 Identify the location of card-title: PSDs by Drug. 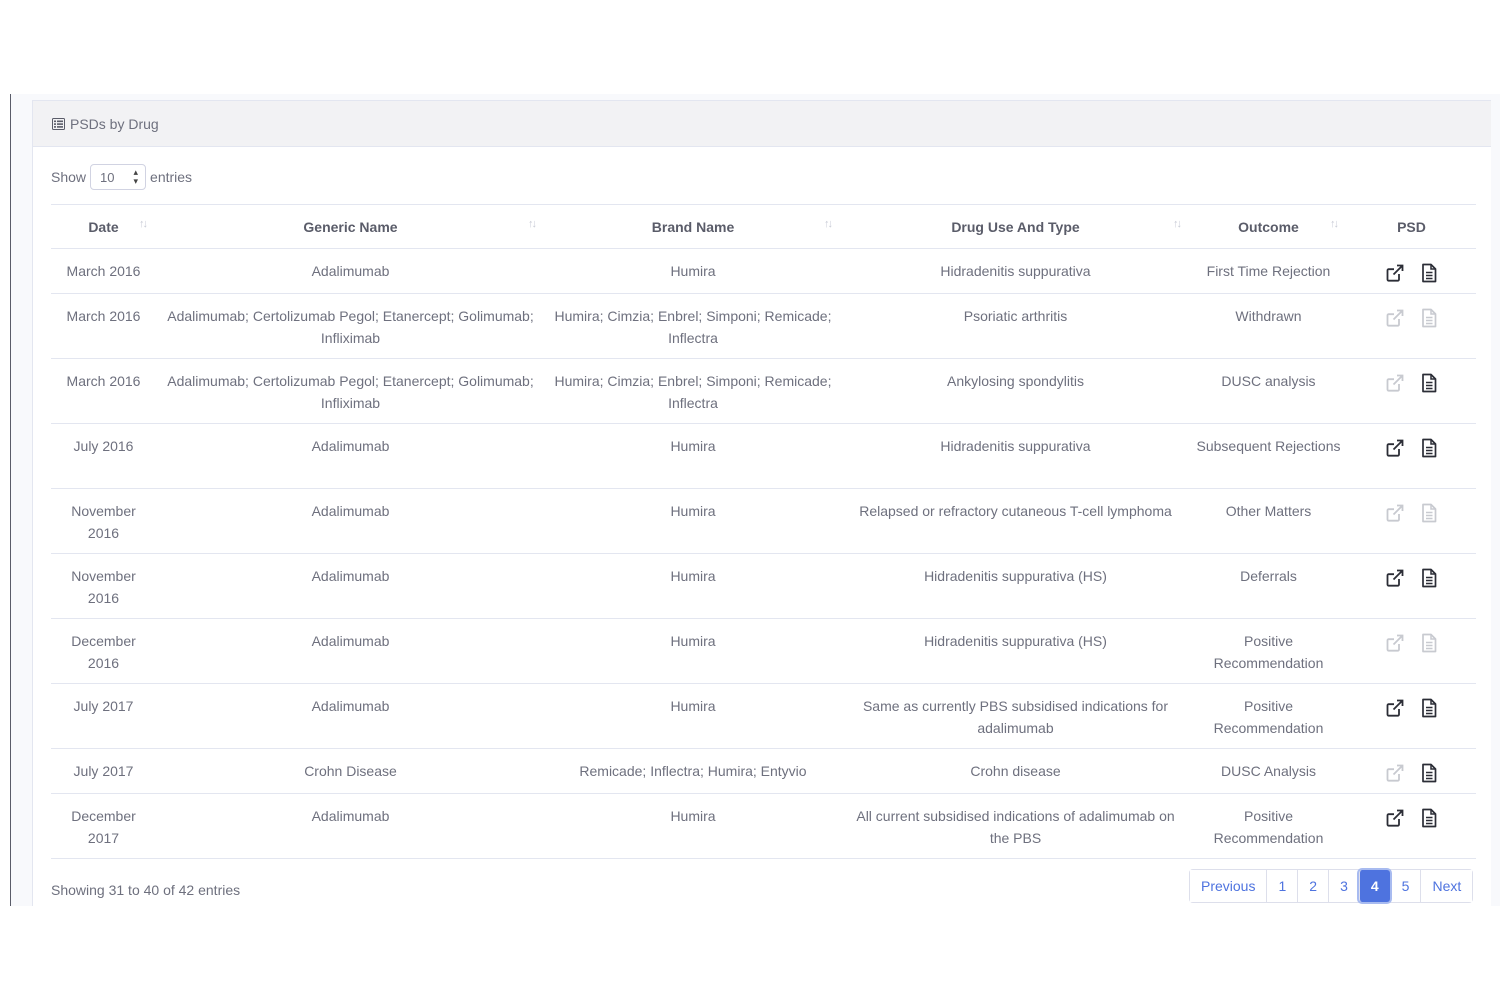
(114, 123).